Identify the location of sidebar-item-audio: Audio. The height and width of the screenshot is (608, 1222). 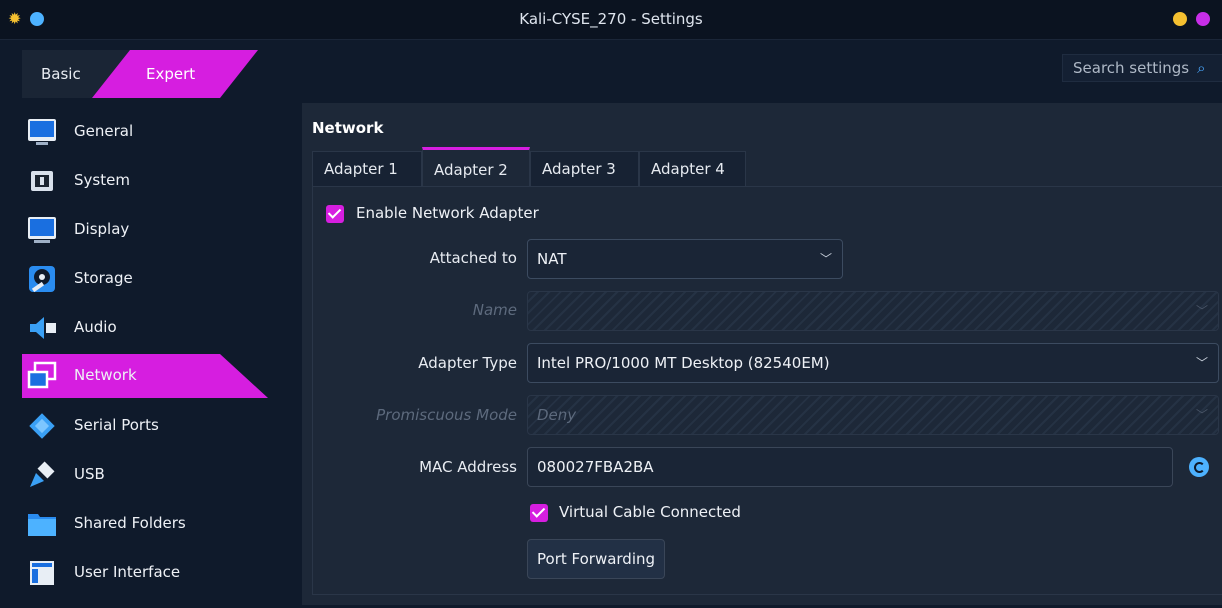
(147, 328).